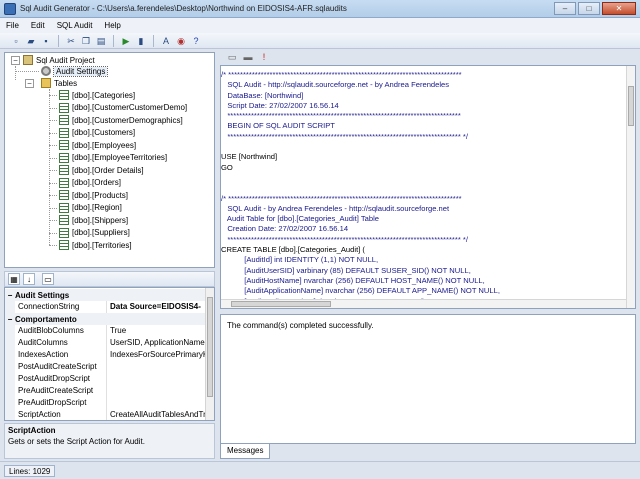  Describe the element at coordinates (123, 108) in the screenshot. I see `tree-node-table: [dbo].[CustomerCustomerDemo]` at that location.